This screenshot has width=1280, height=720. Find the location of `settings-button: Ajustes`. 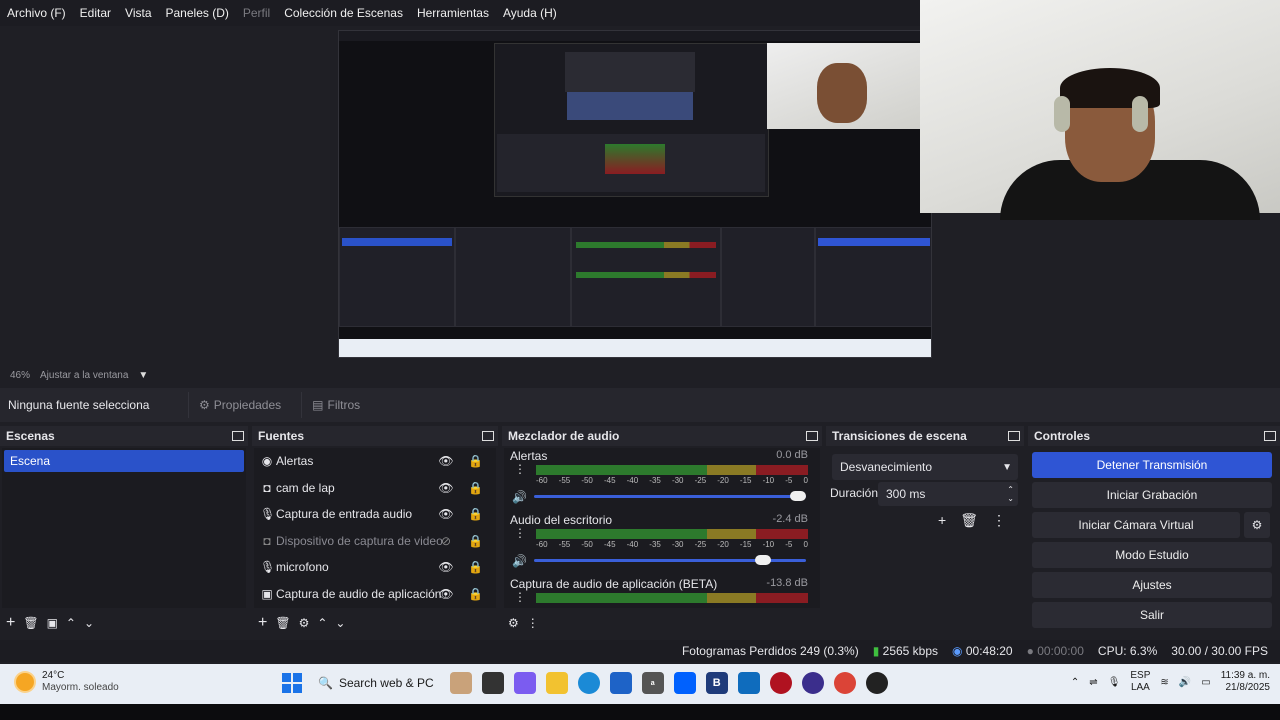

settings-button: Ajustes is located at coordinates (1152, 585).